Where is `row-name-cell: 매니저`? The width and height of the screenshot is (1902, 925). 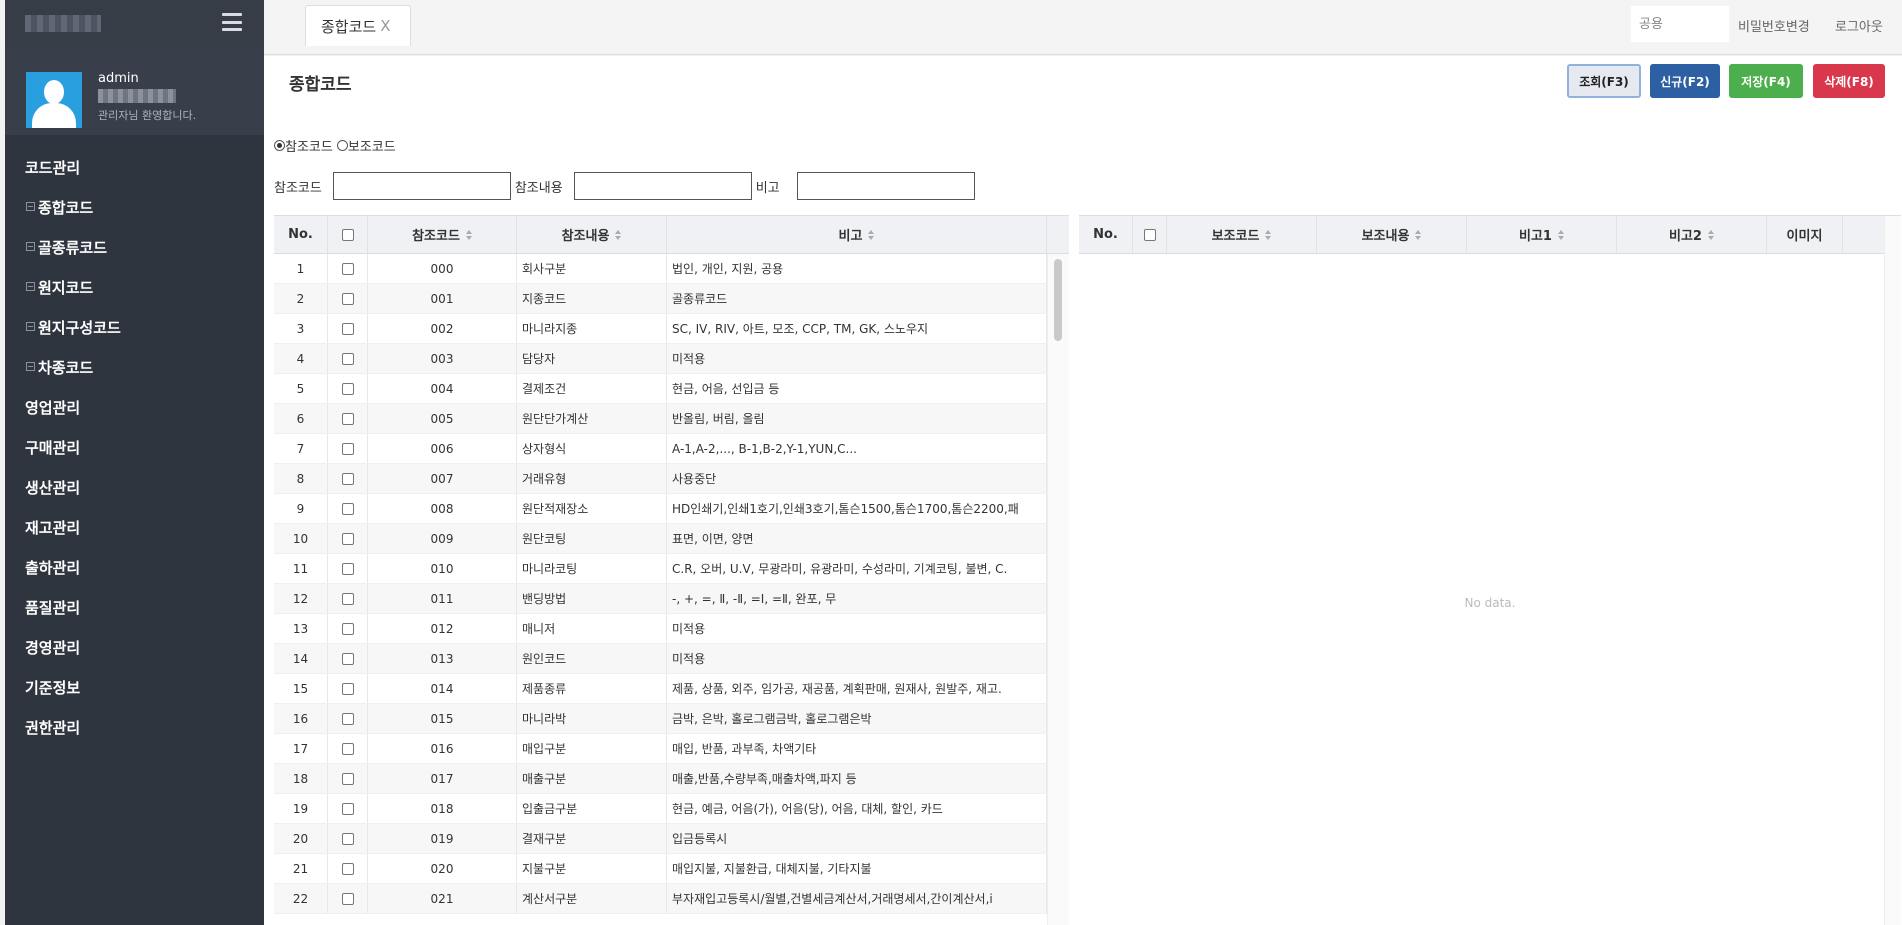
row-name-cell: 매니저 is located at coordinates (592, 628).